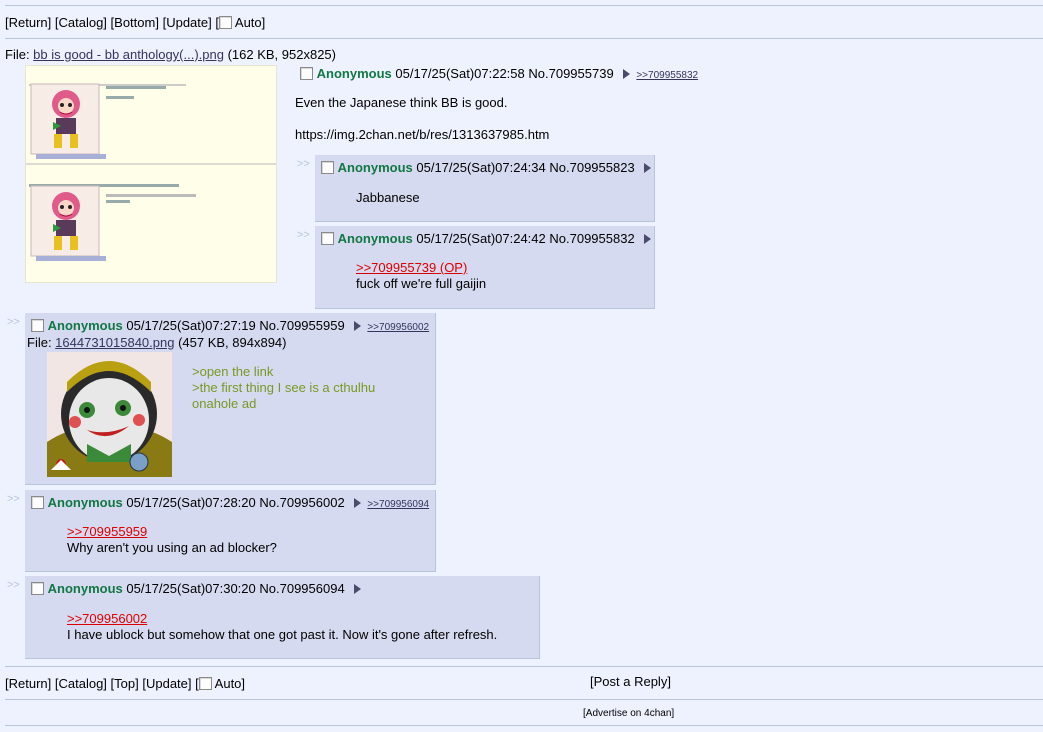 Image resolution: width=1043 pixels, height=732 pixels. I want to click on top-divider, so click(524, 5).